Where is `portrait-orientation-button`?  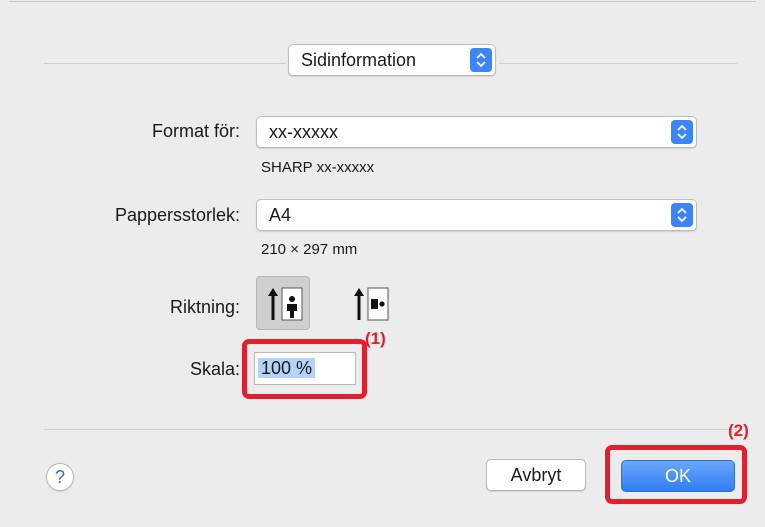 portrait-orientation-button is located at coordinates (283, 303).